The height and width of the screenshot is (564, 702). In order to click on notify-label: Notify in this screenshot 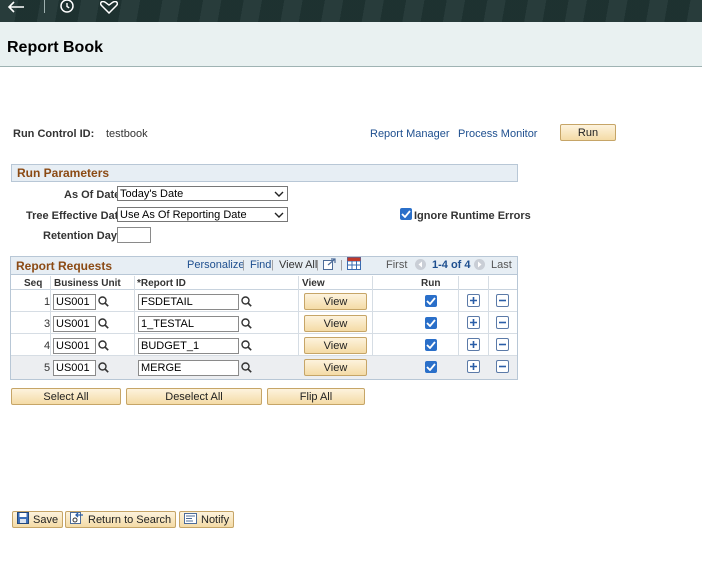, I will do `click(215, 519)`.